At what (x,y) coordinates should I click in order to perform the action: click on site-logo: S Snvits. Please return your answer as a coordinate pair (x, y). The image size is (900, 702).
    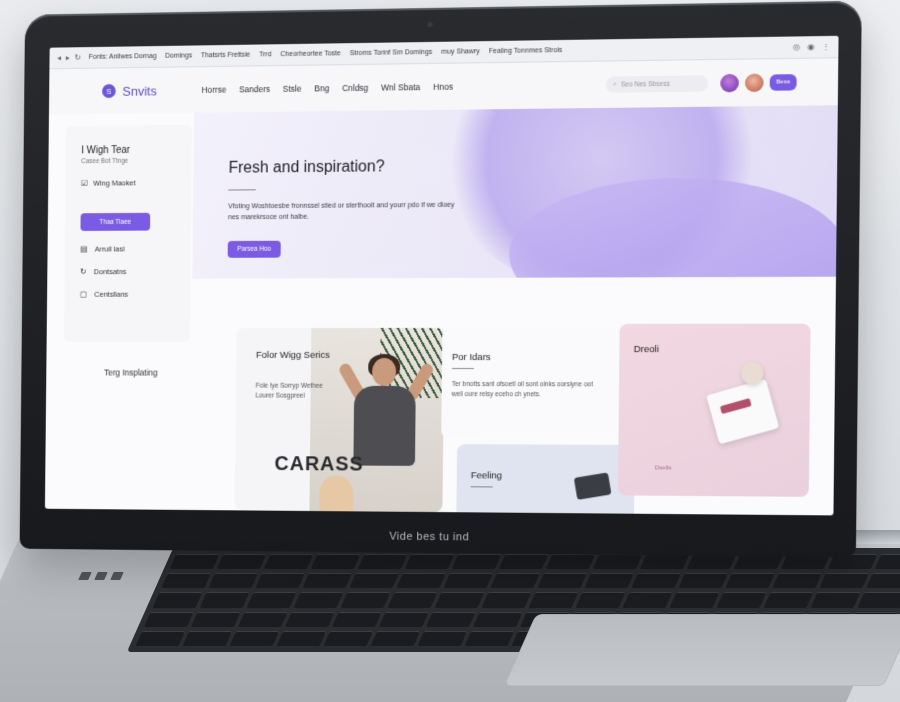
    Looking at the image, I should click on (129, 90).